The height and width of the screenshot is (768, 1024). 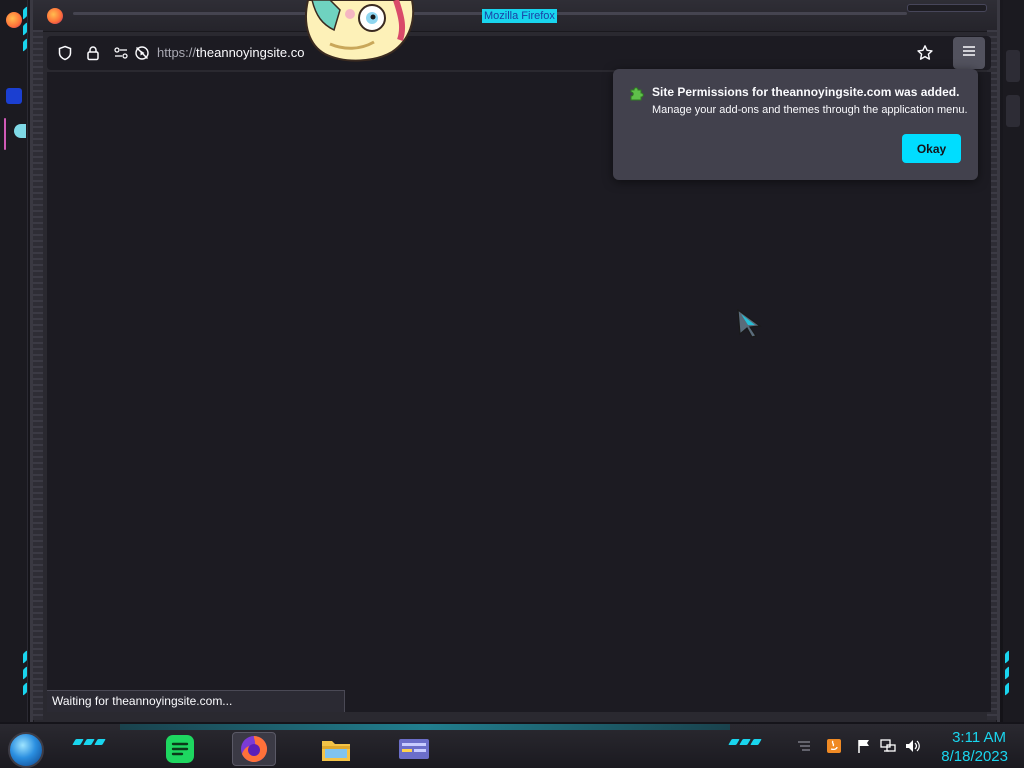 What do you see at coordinates (804, 746) in the screenshot?
I see `overflow-icon` at bounding box center [804, 746].